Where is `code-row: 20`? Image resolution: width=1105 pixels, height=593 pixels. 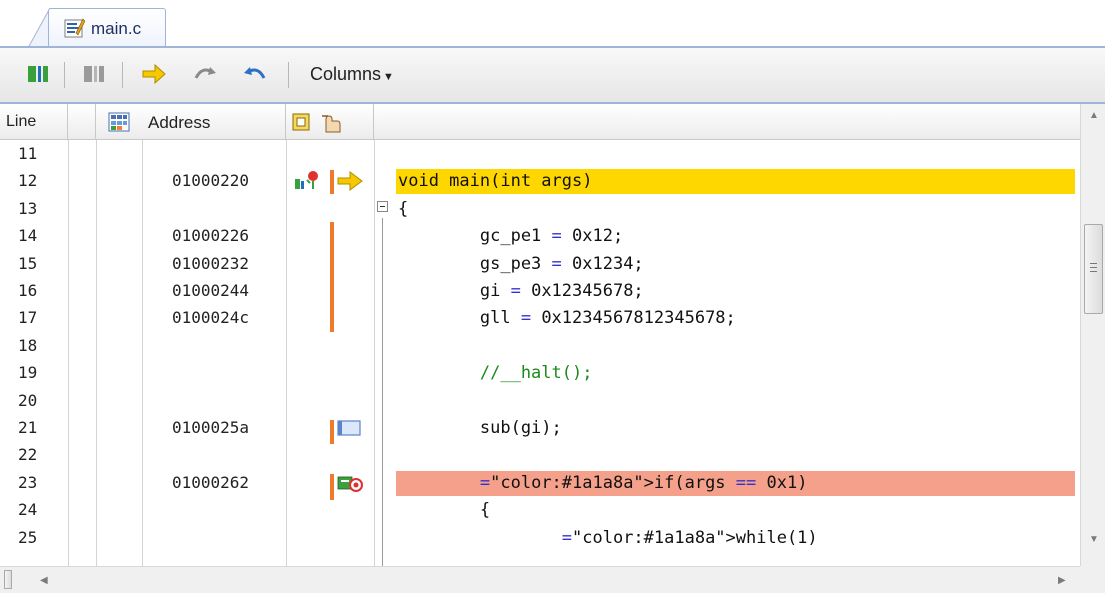 code-row: 20 is located at coordinates (540, 400).